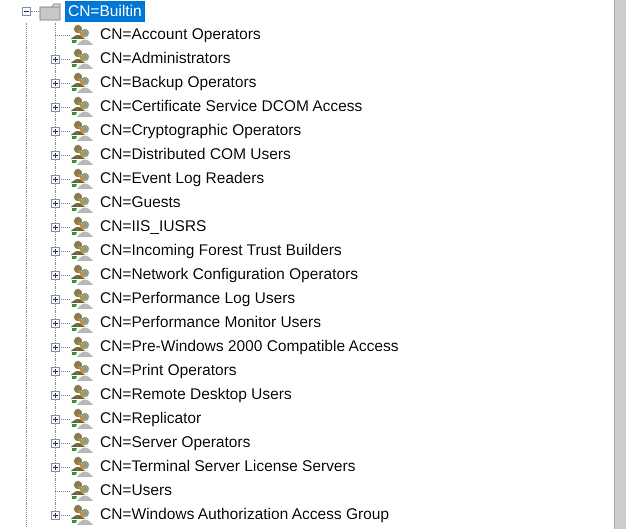 The image size is (626, 529). What do you see at coordinates (180, 35) in the screenshot?
I see `tree-item: CN=Account Operators` at bounding box center [180, 35].